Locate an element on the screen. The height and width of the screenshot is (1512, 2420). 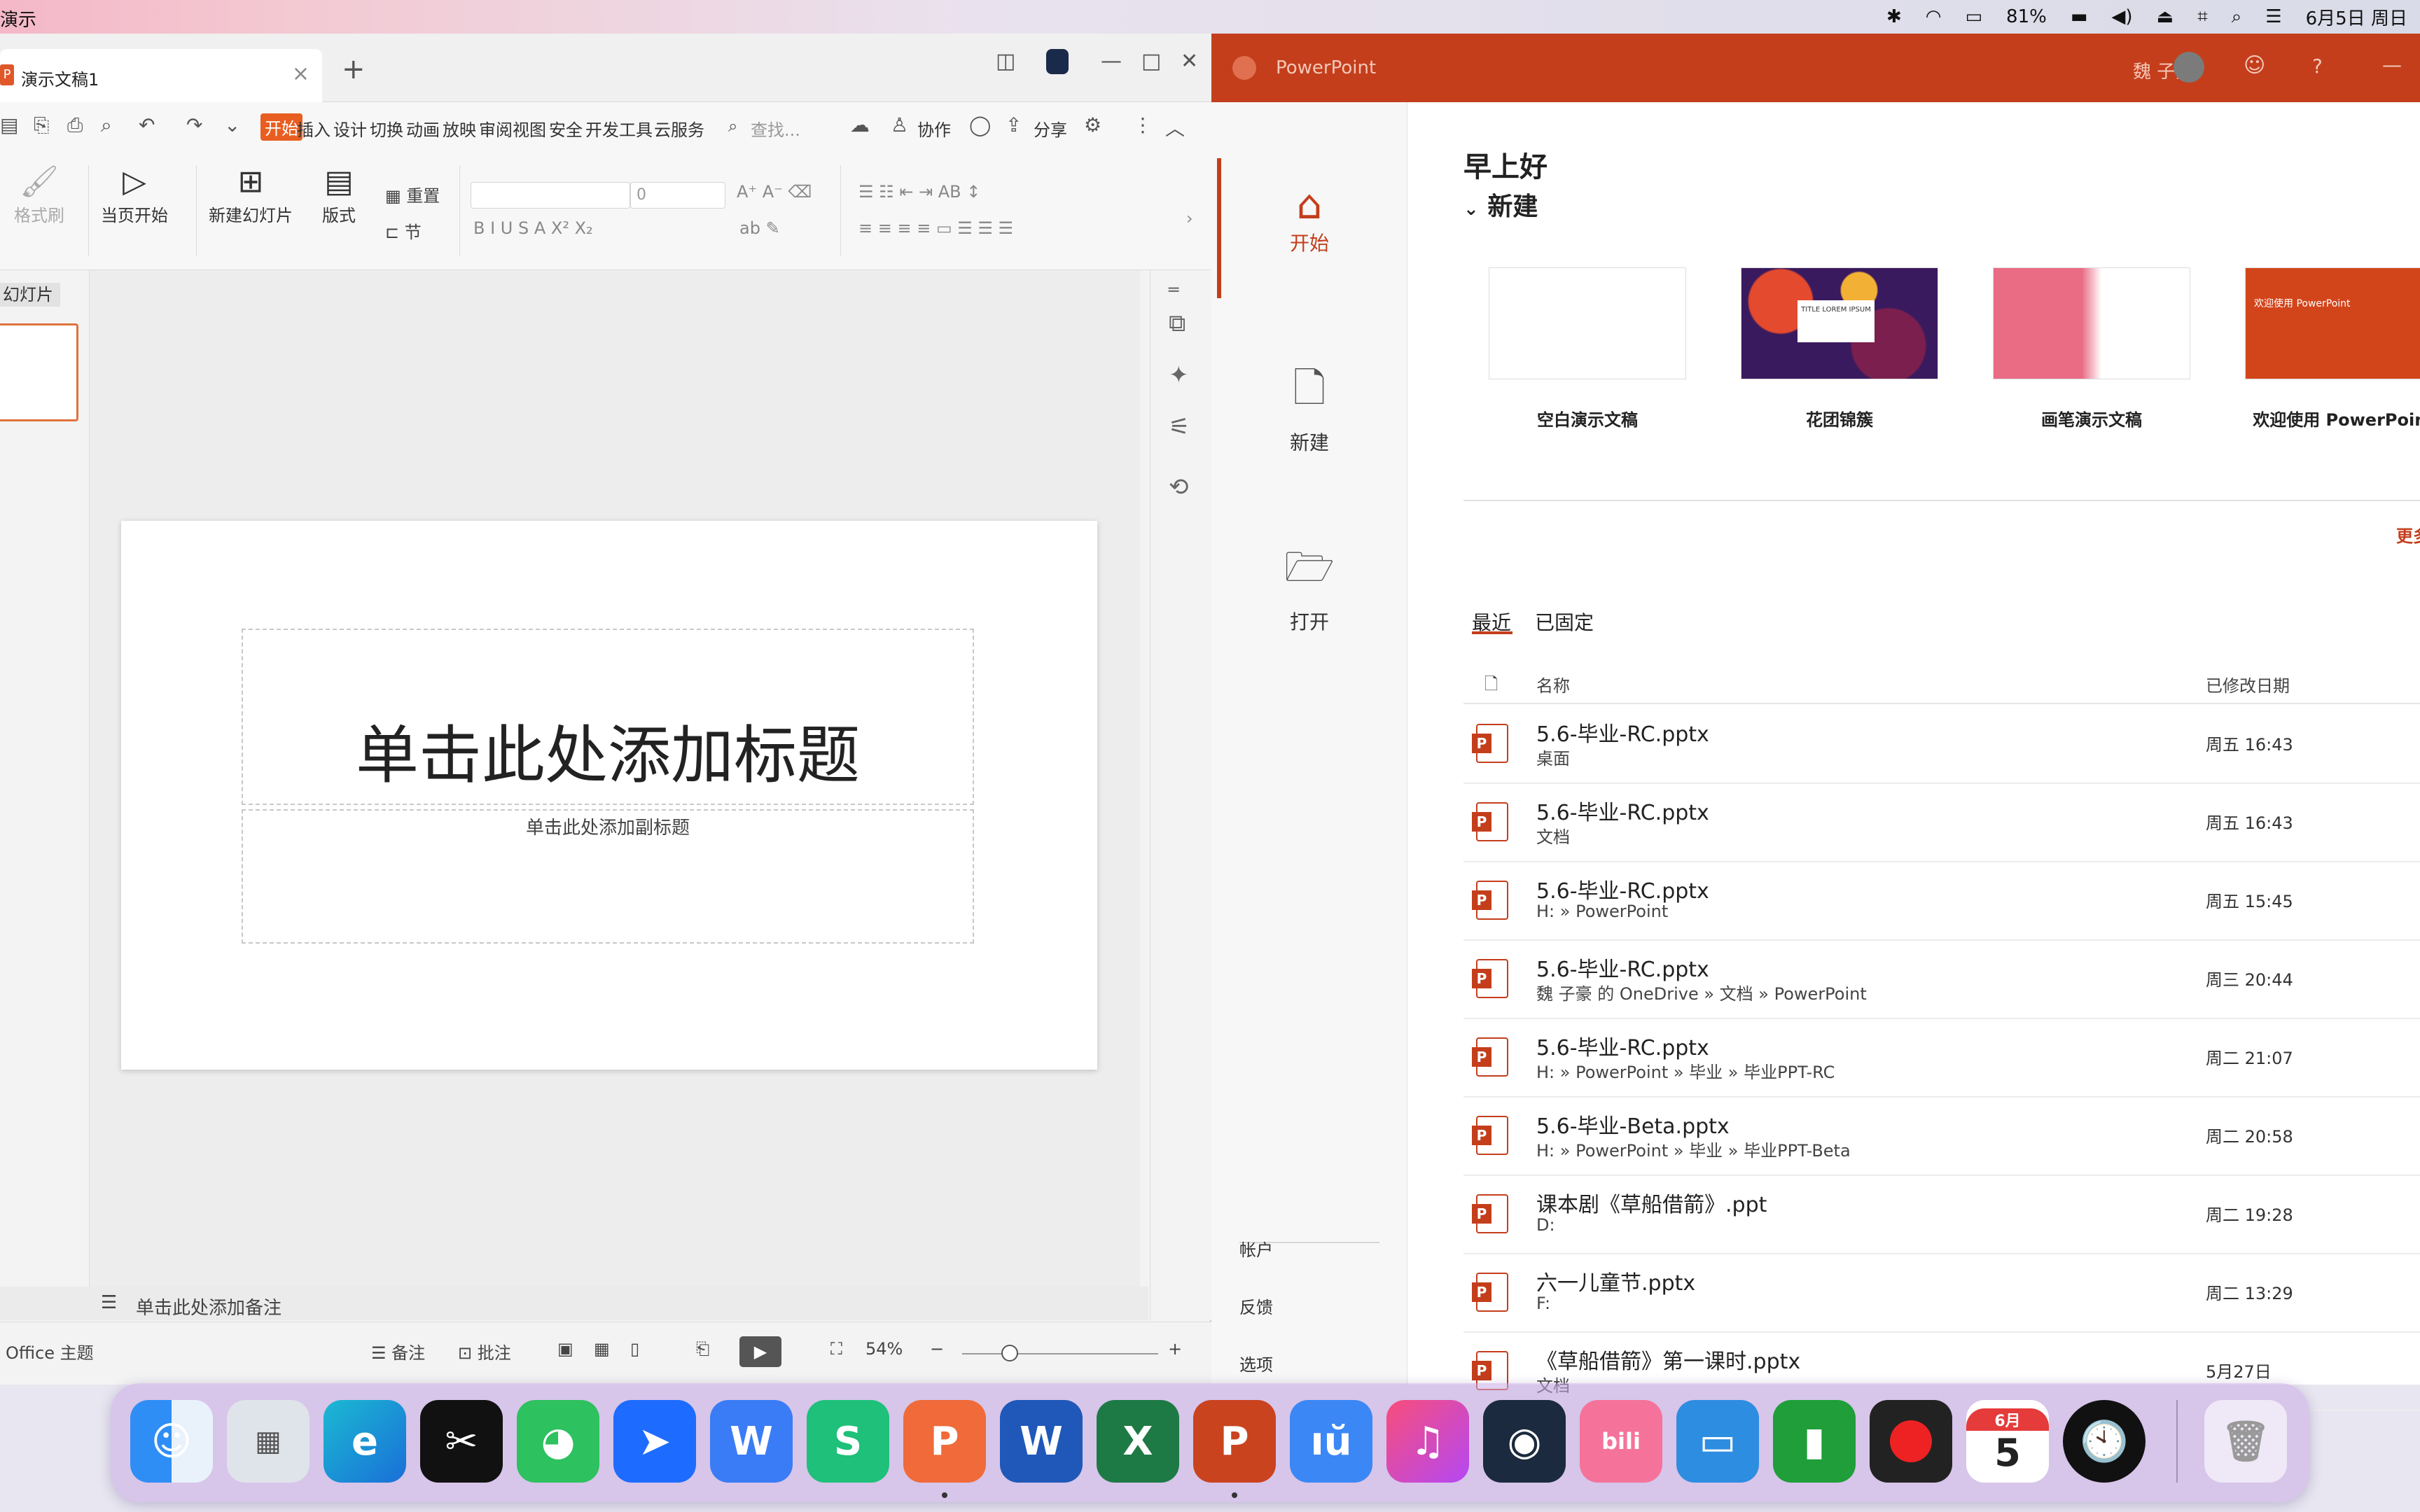
screen-record-icon is located at coordinates (1911, 1441).